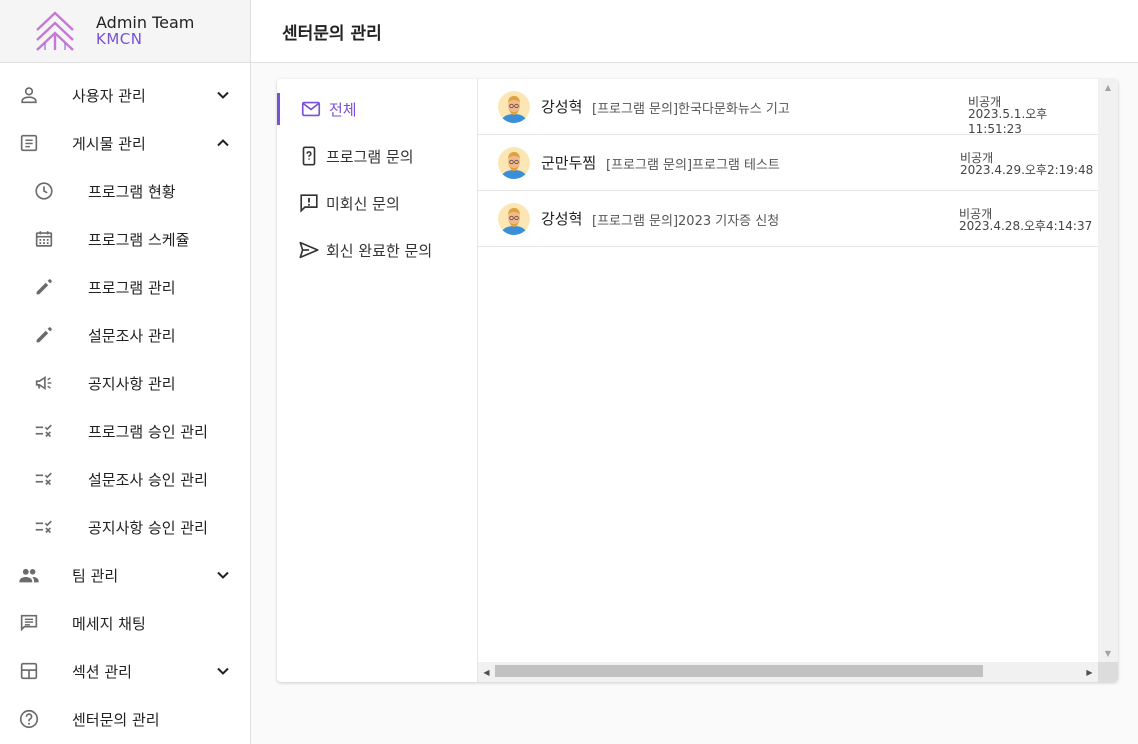 This screenshot has height=744, width=1138. Describe the element at coordinates (377, 380) in the screenshot. I see `category-panel: 전체 프로그램 문의 미회신 문의 회신 완료한 문의` at that location.